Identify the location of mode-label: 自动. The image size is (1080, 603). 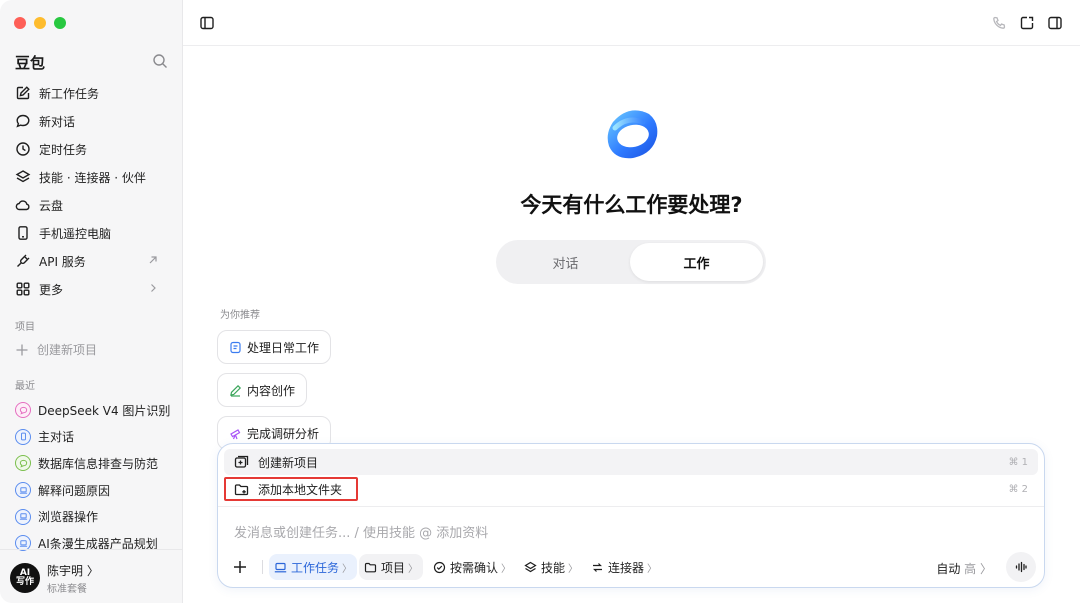
(948, 569).